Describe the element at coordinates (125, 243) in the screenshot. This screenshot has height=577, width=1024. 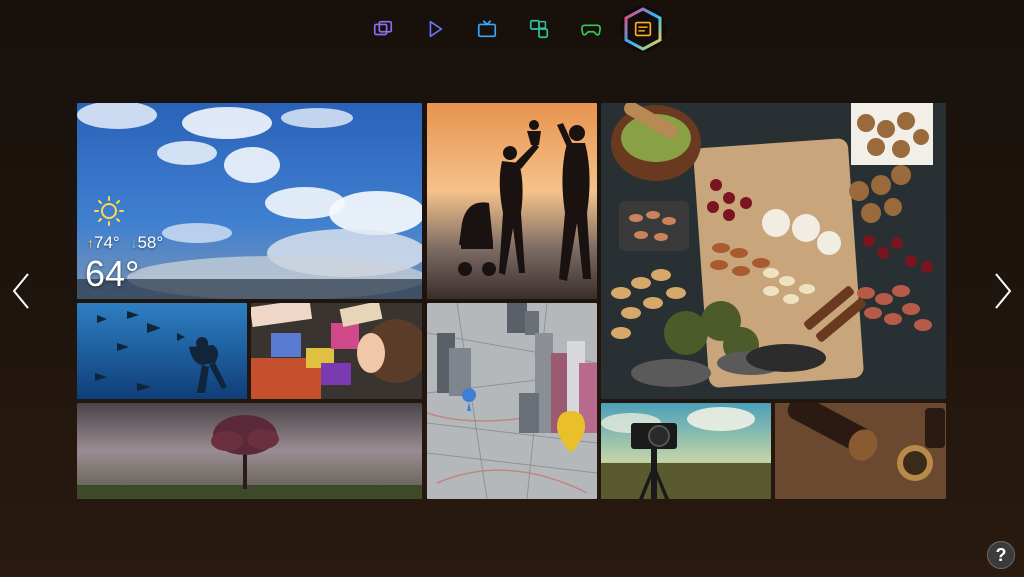
I see `high-low-temperature: ↑74° ↓58°` at that location.